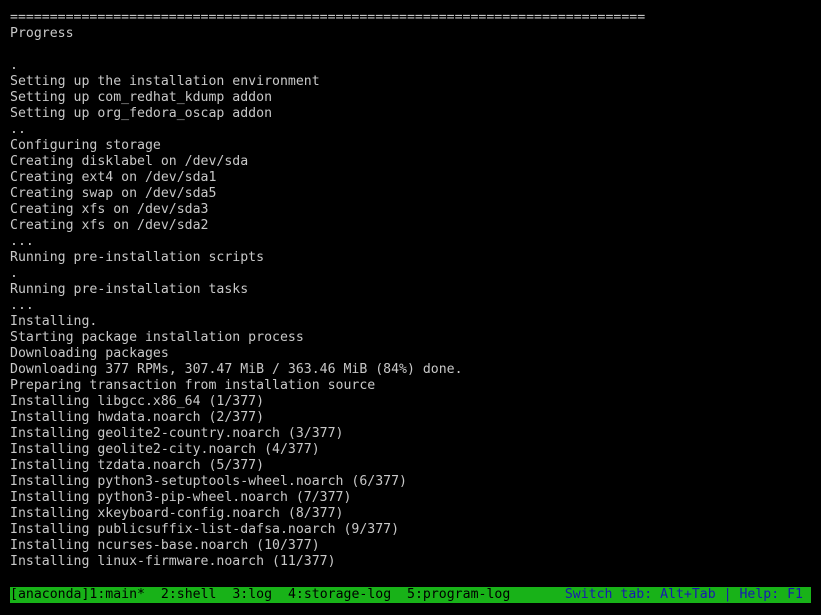  What do you see at coordinates (165, 81) in the screenshot?
I see `console-line: Setting up the installation environment` at bounding box center [165, 81].